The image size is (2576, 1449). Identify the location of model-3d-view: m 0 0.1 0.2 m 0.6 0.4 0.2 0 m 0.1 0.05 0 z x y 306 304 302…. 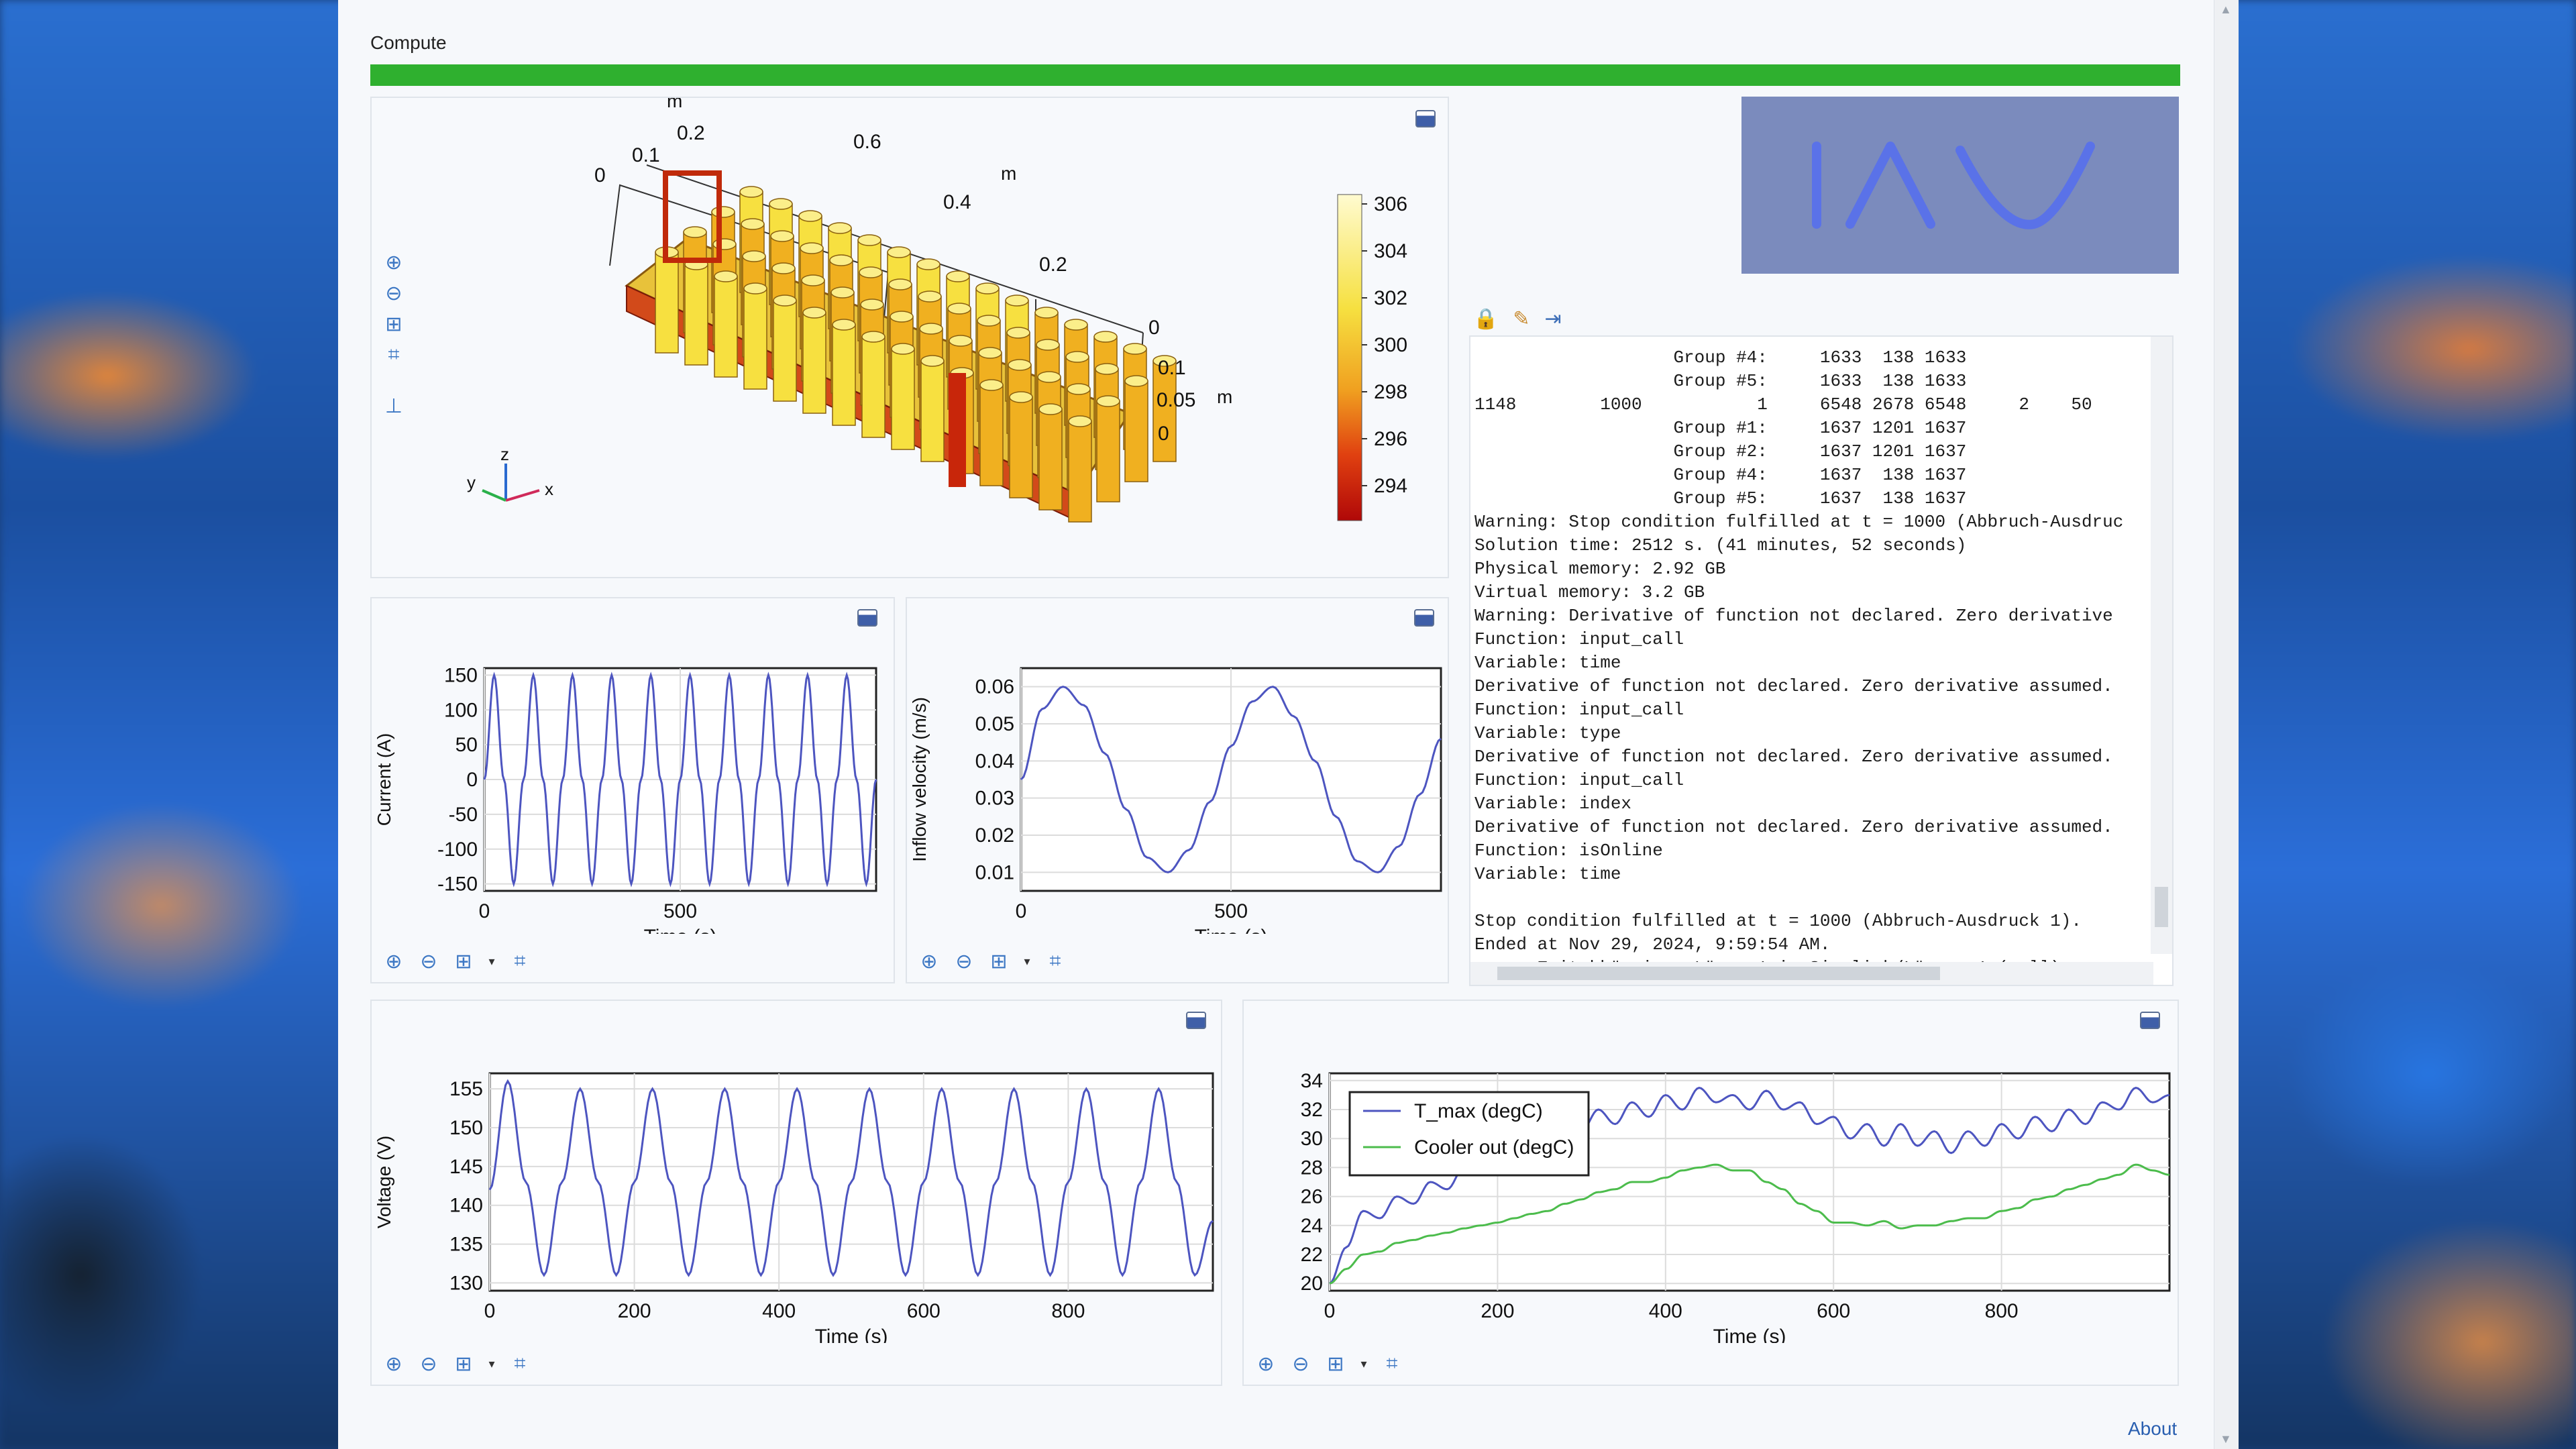
(910, 337).